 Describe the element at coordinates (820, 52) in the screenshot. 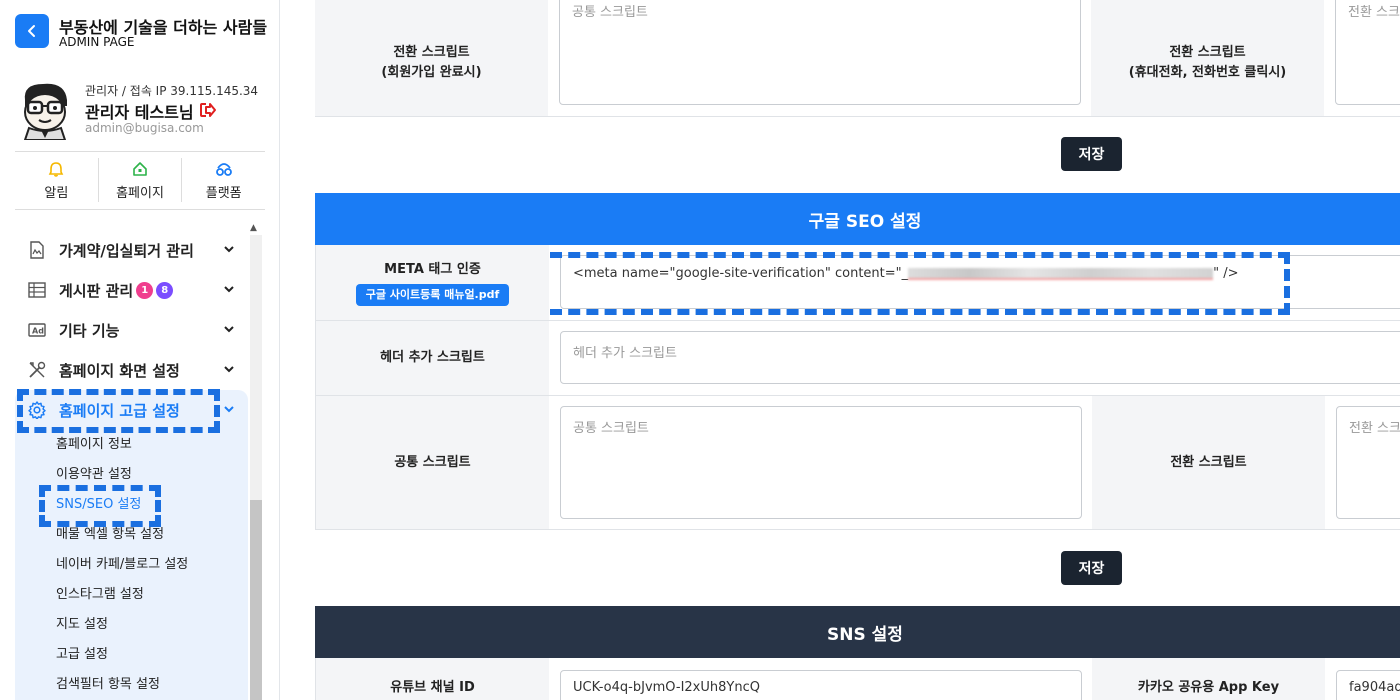

I see `script-textarea: 공통 스크립트` at that location.